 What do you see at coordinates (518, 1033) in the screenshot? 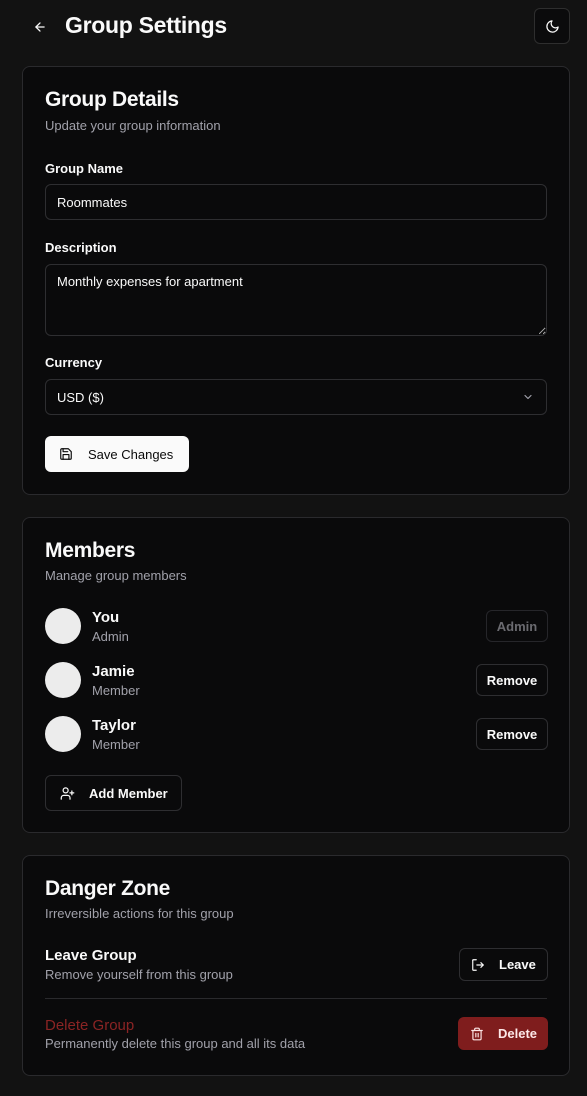
I see `delete-label: Delete` at bounding box center [518, 1033].